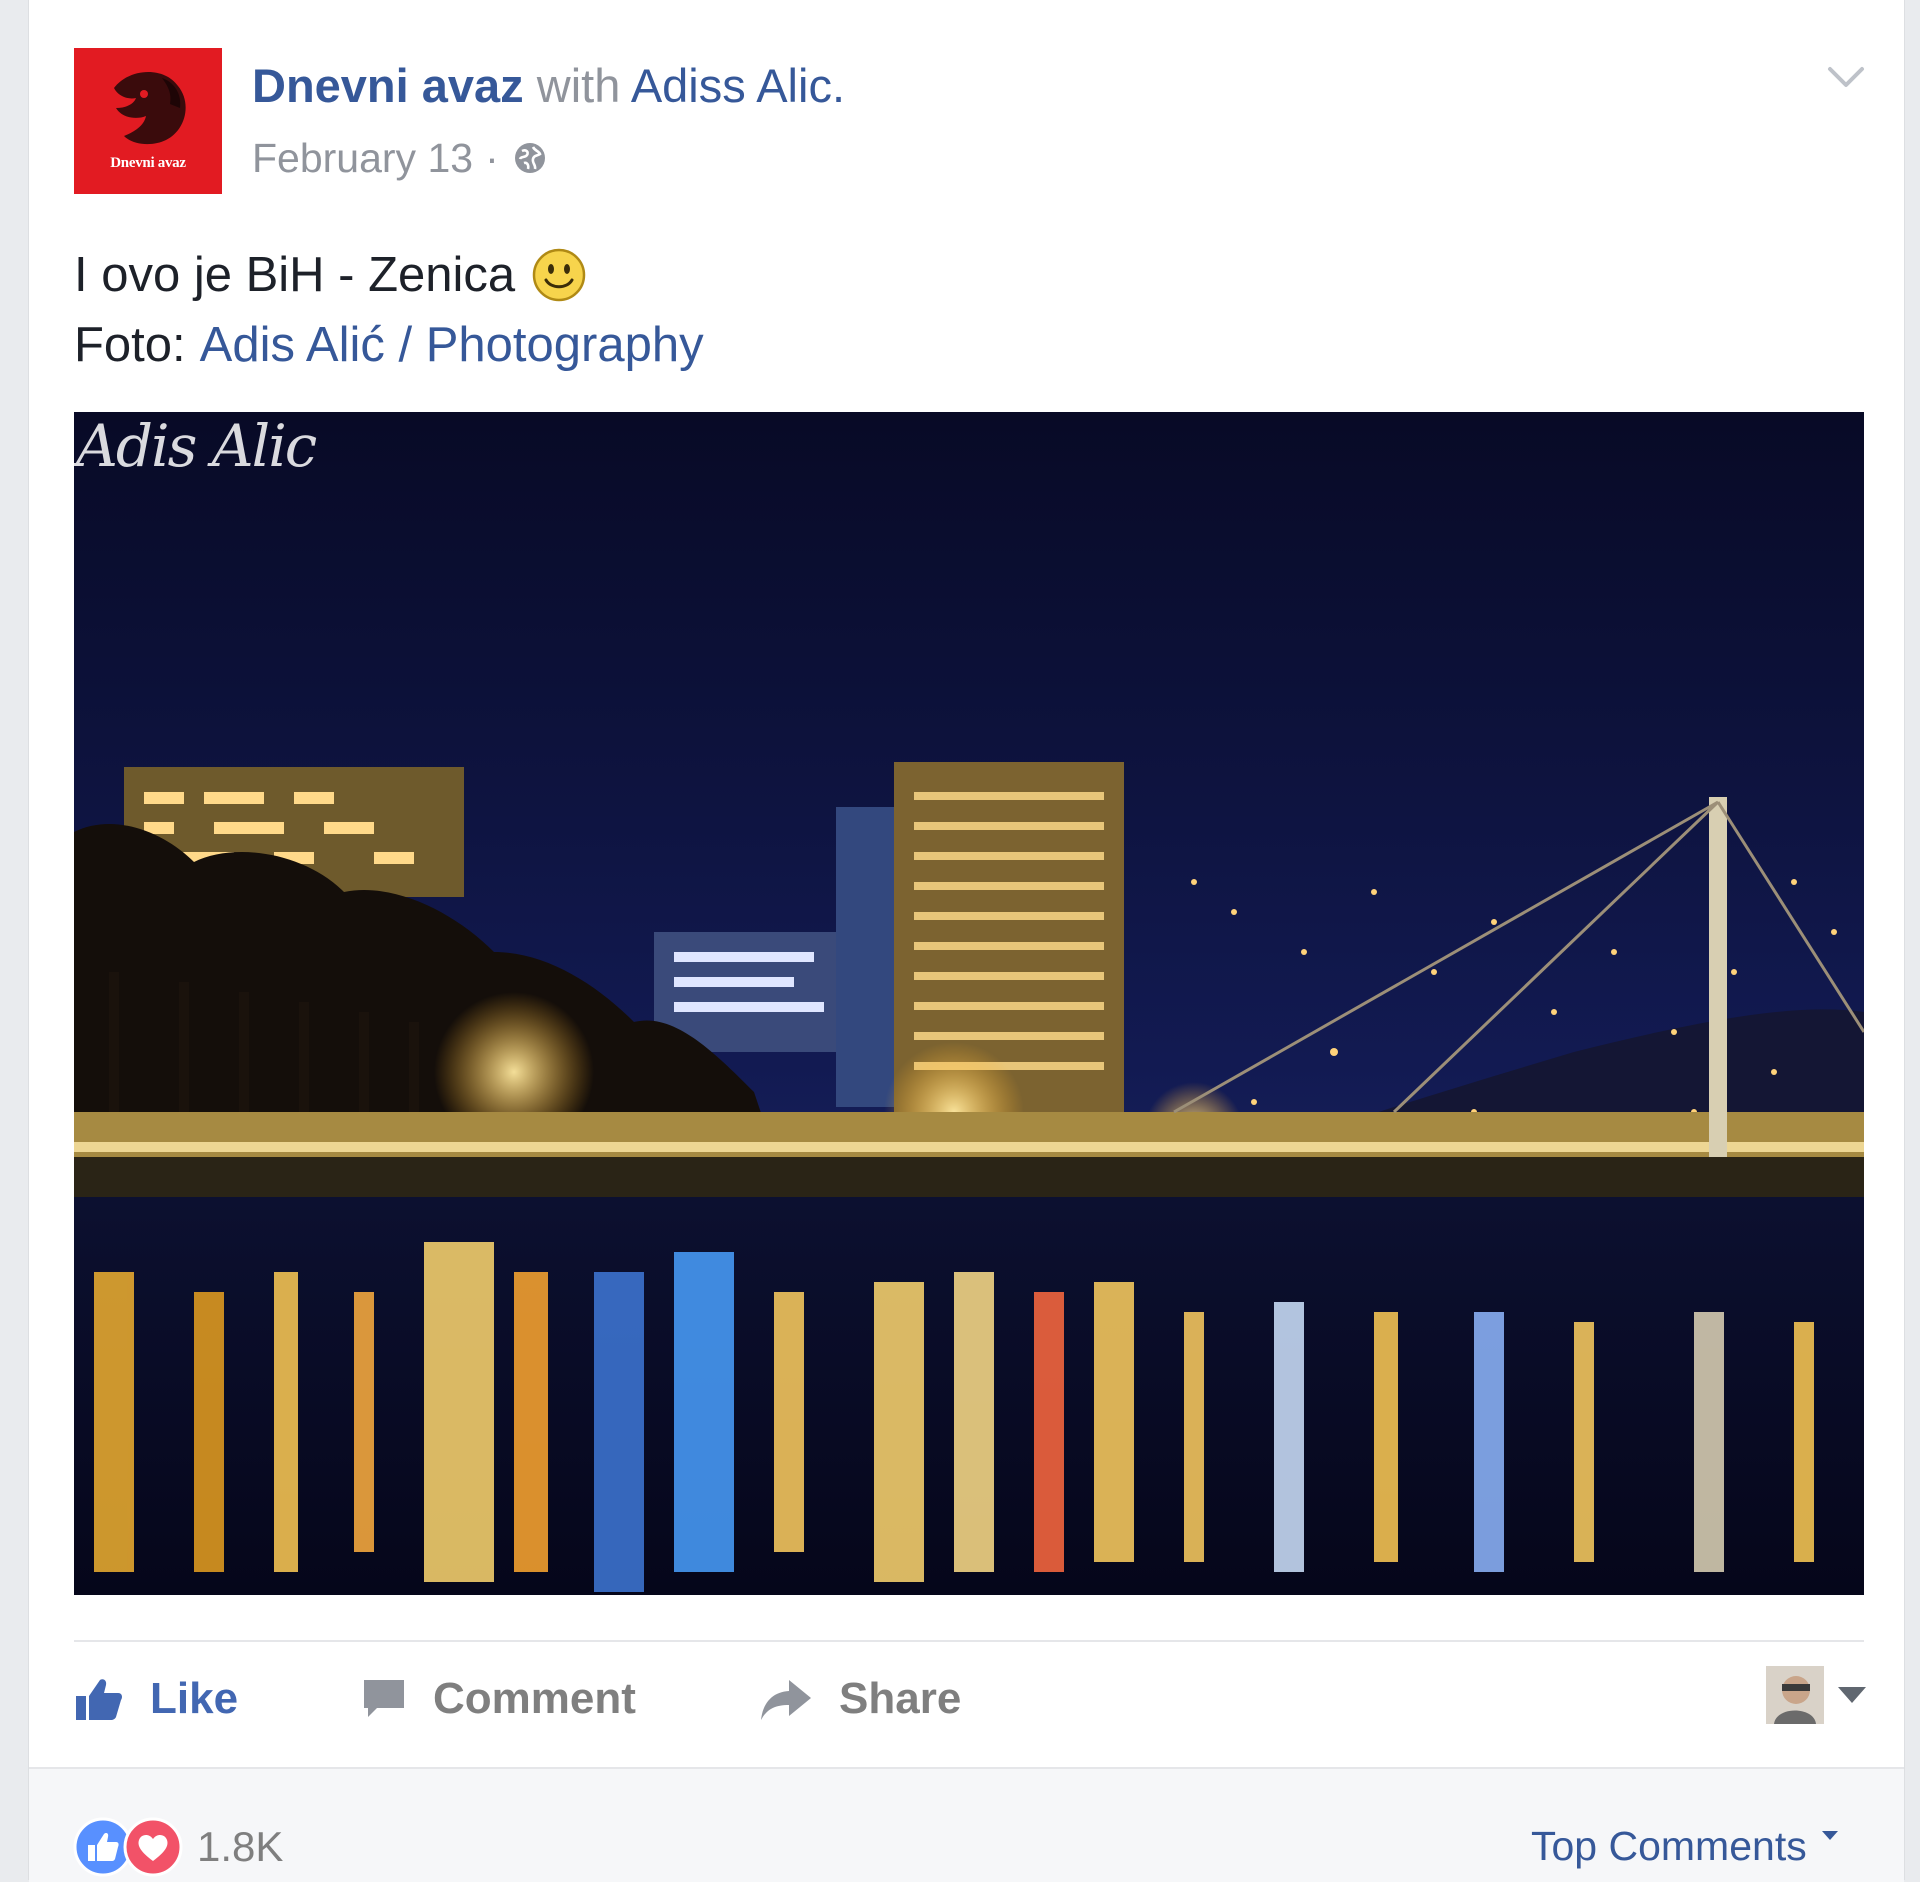 The width and height of the screenshot is (1920, 1882). I want to click on share-button: Share, so click(860, 1699).